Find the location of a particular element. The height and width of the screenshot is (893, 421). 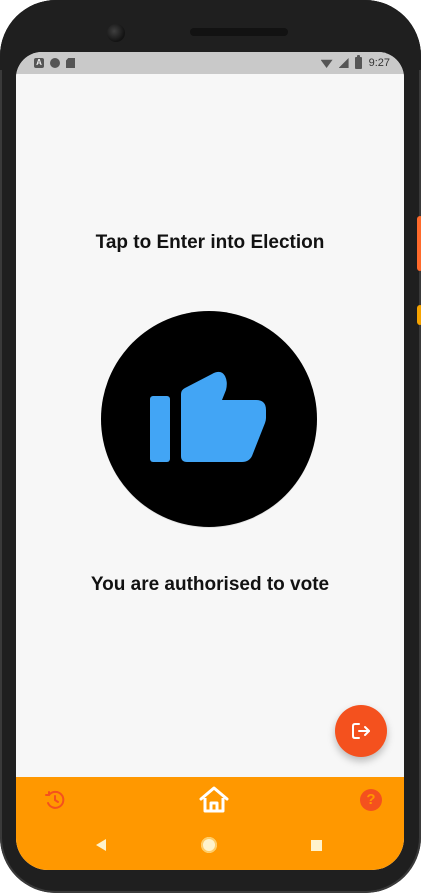

home-nav-button is located at coordinates (214, 799).